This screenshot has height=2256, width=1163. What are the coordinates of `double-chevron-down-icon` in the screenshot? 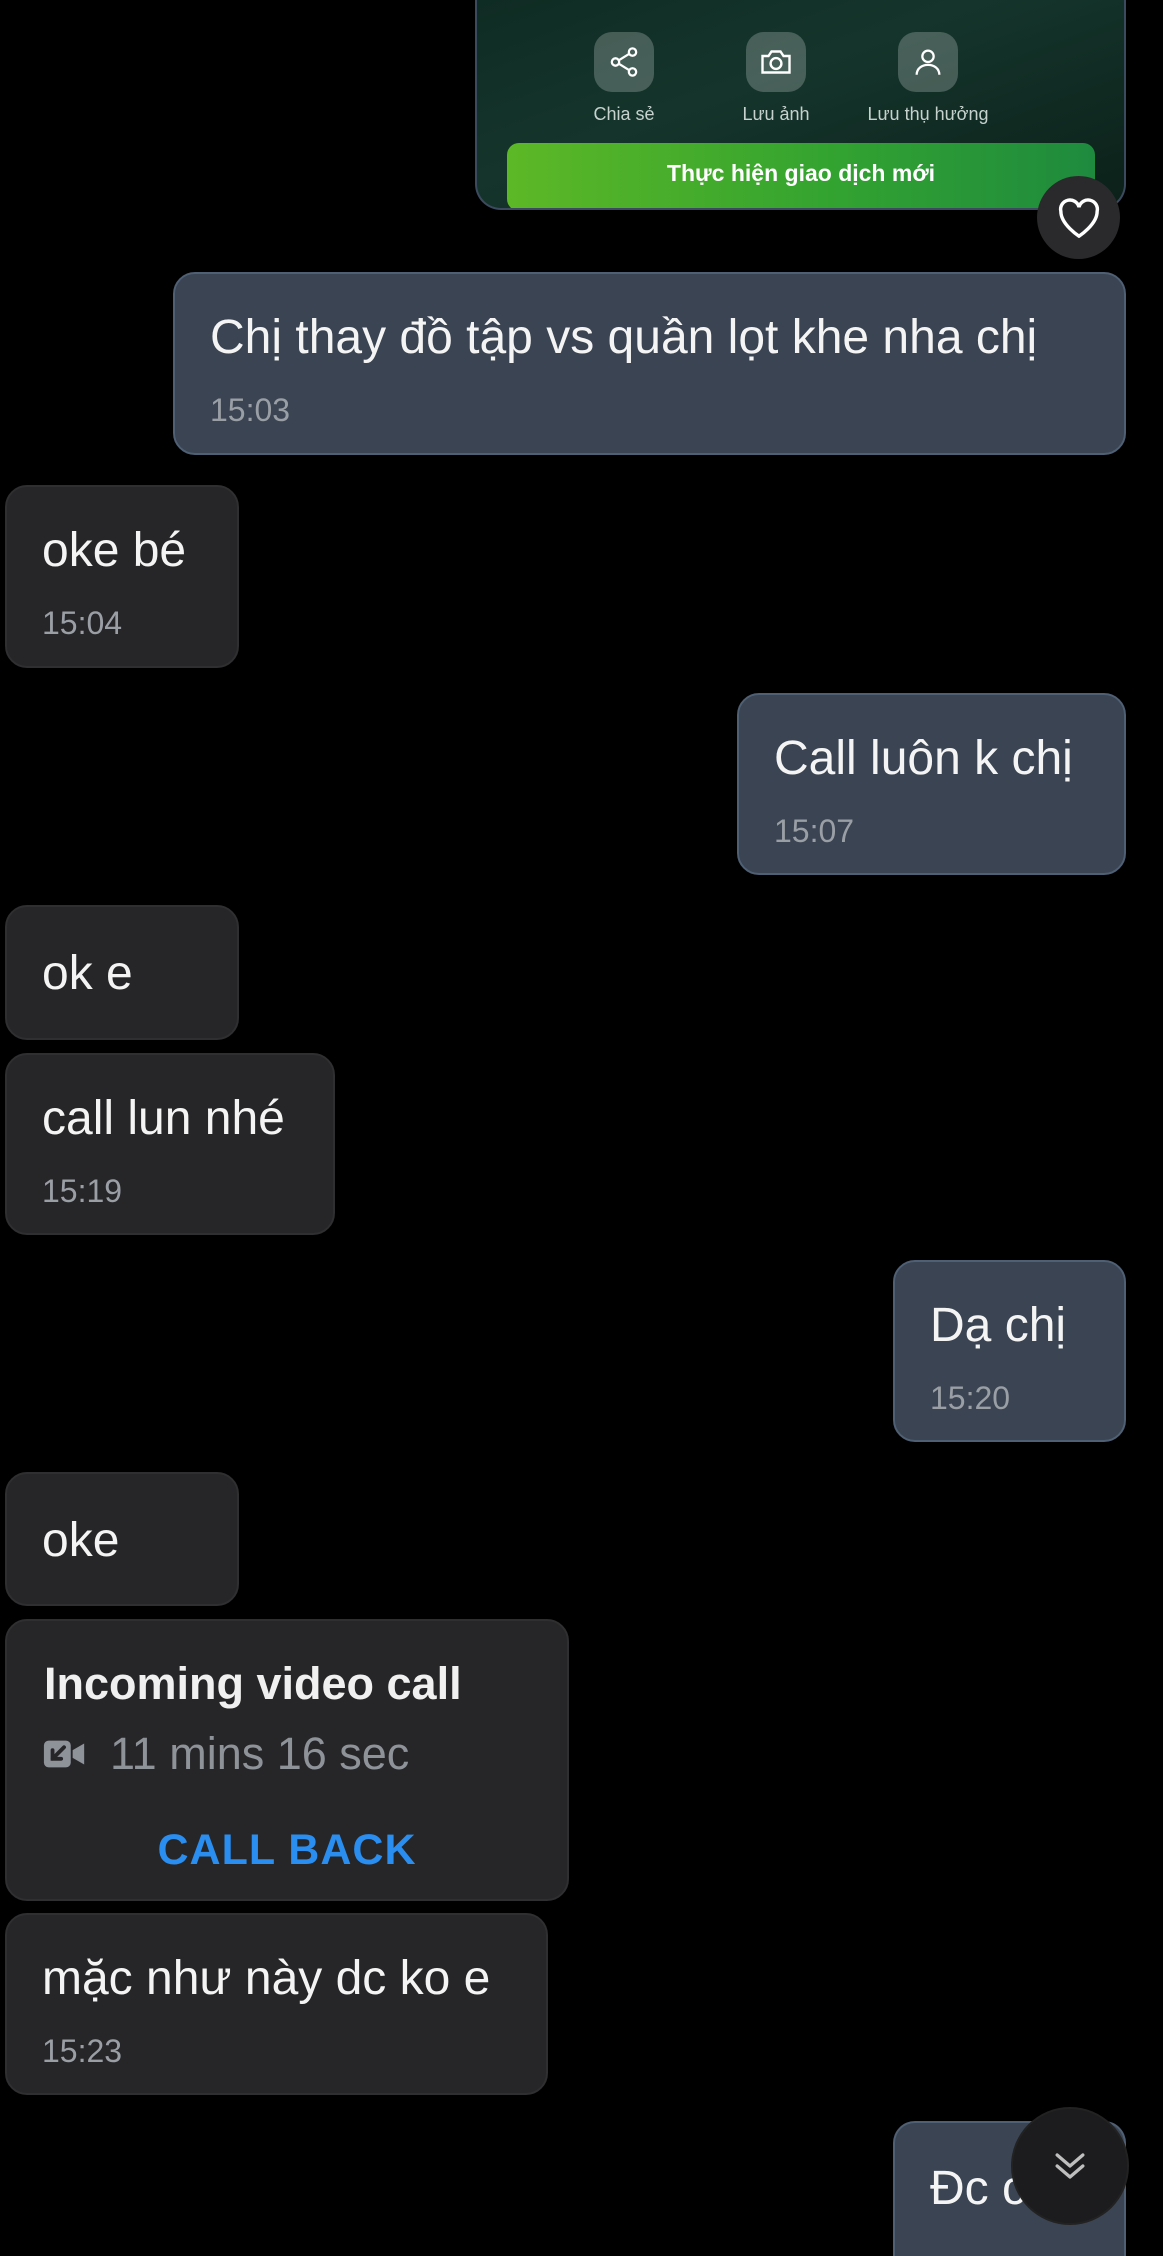 It's located at (1070, 2166).